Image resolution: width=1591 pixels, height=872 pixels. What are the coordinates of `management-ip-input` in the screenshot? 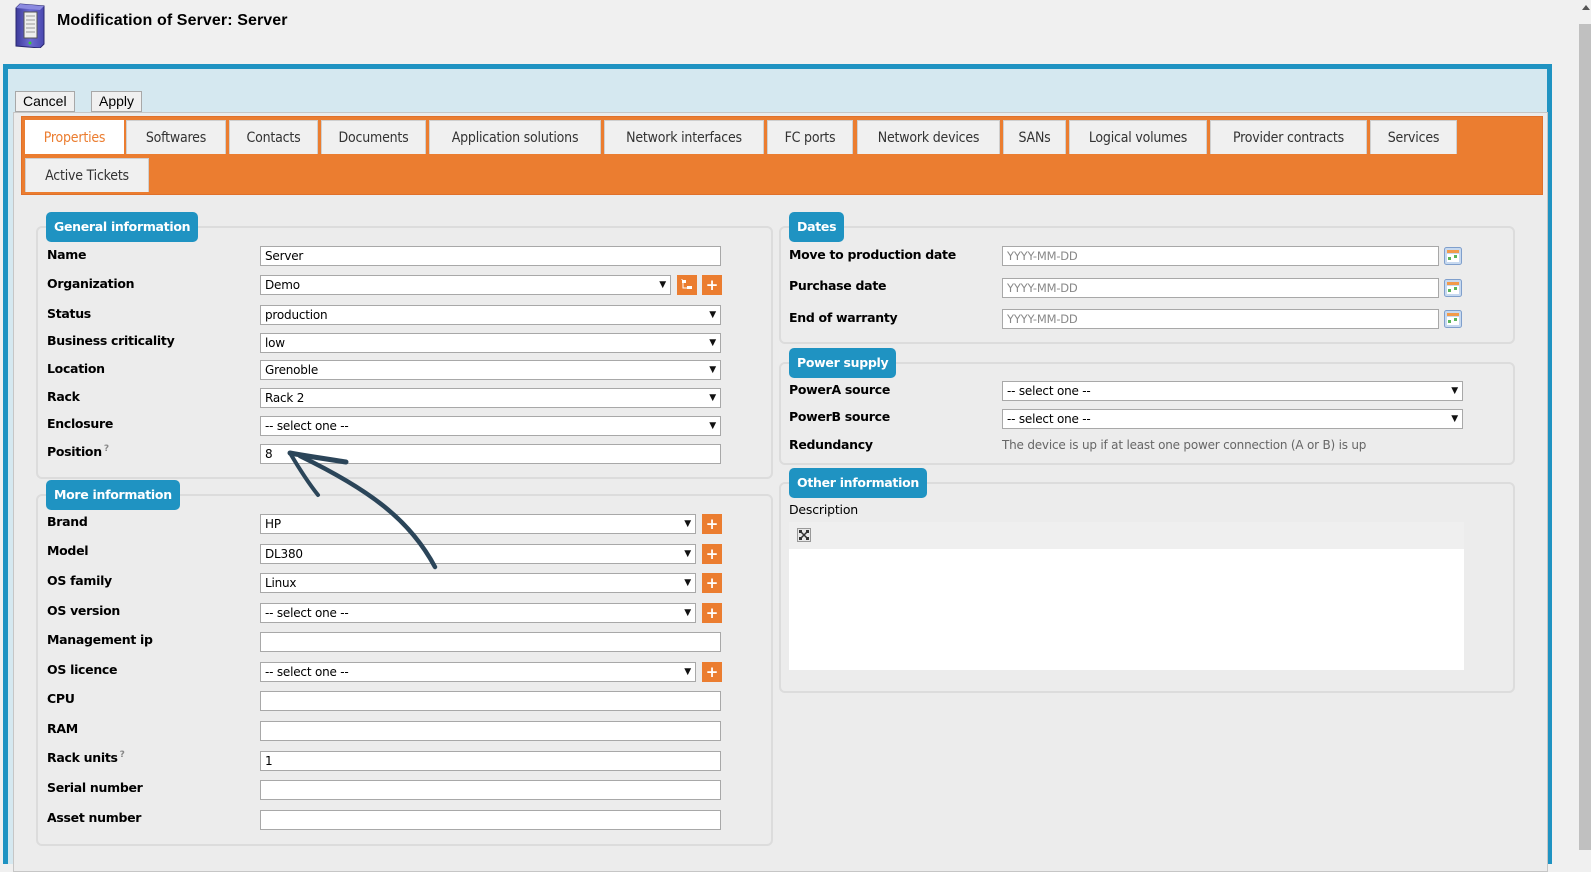 It's located at (490, 642).